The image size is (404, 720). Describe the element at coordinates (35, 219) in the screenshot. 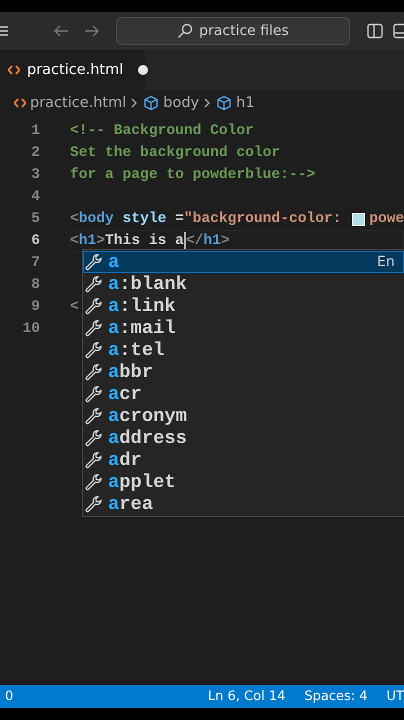

I see `line-number: 5` at that location.